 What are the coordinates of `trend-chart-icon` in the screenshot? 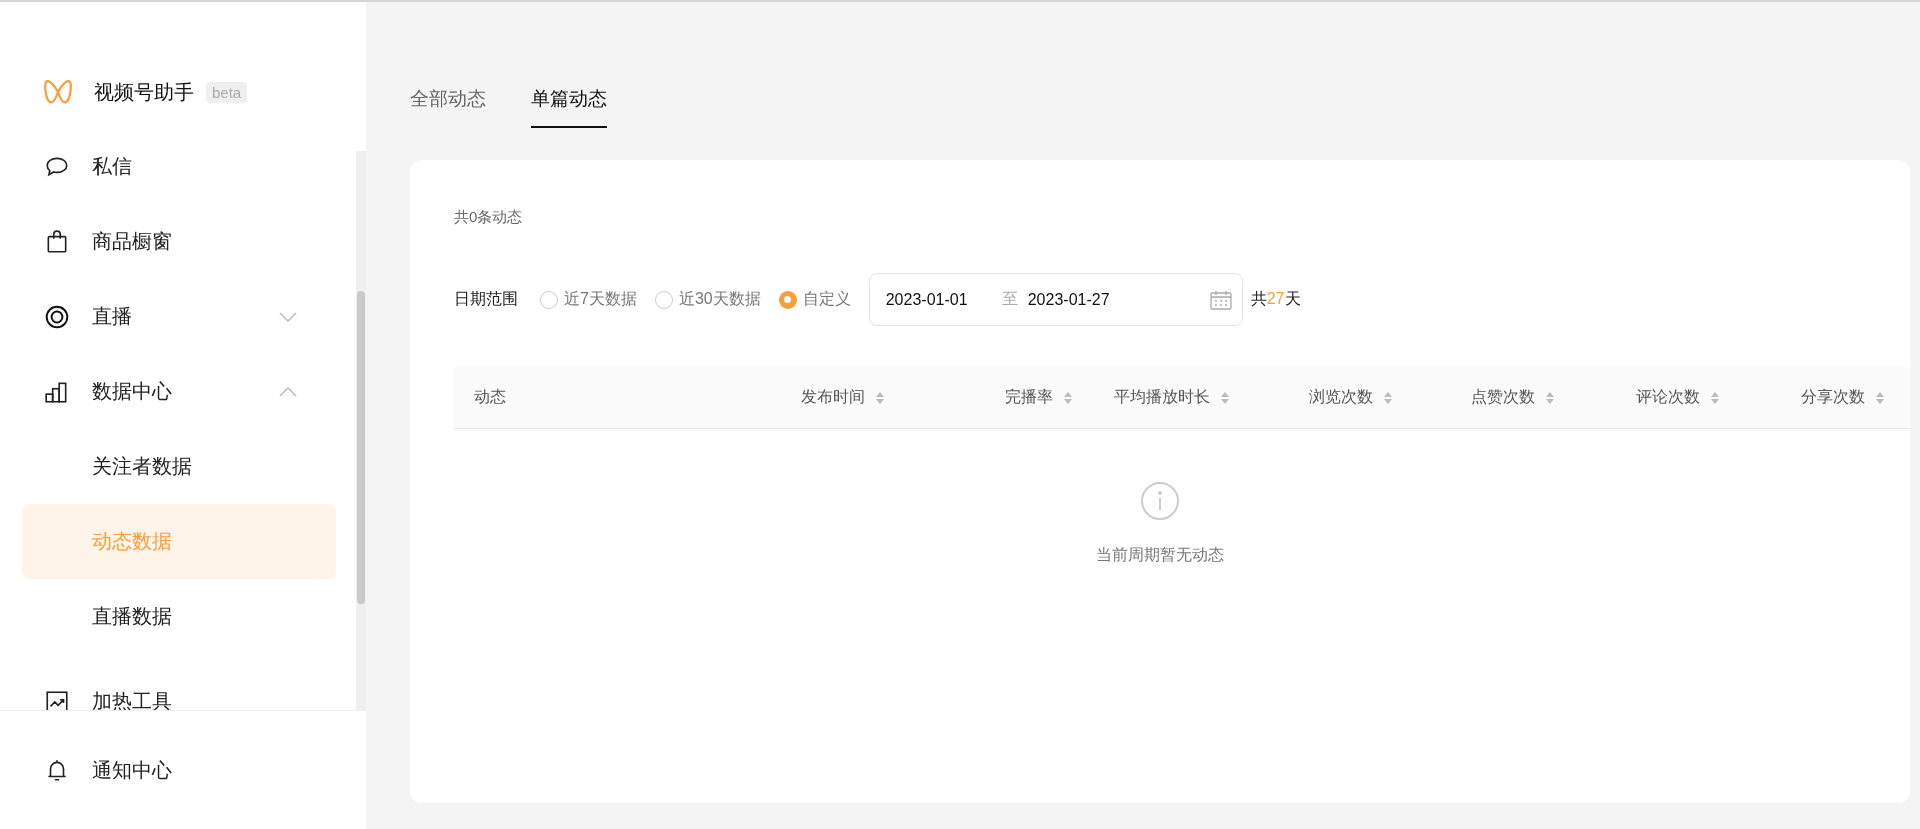 It's located at (57, 699).